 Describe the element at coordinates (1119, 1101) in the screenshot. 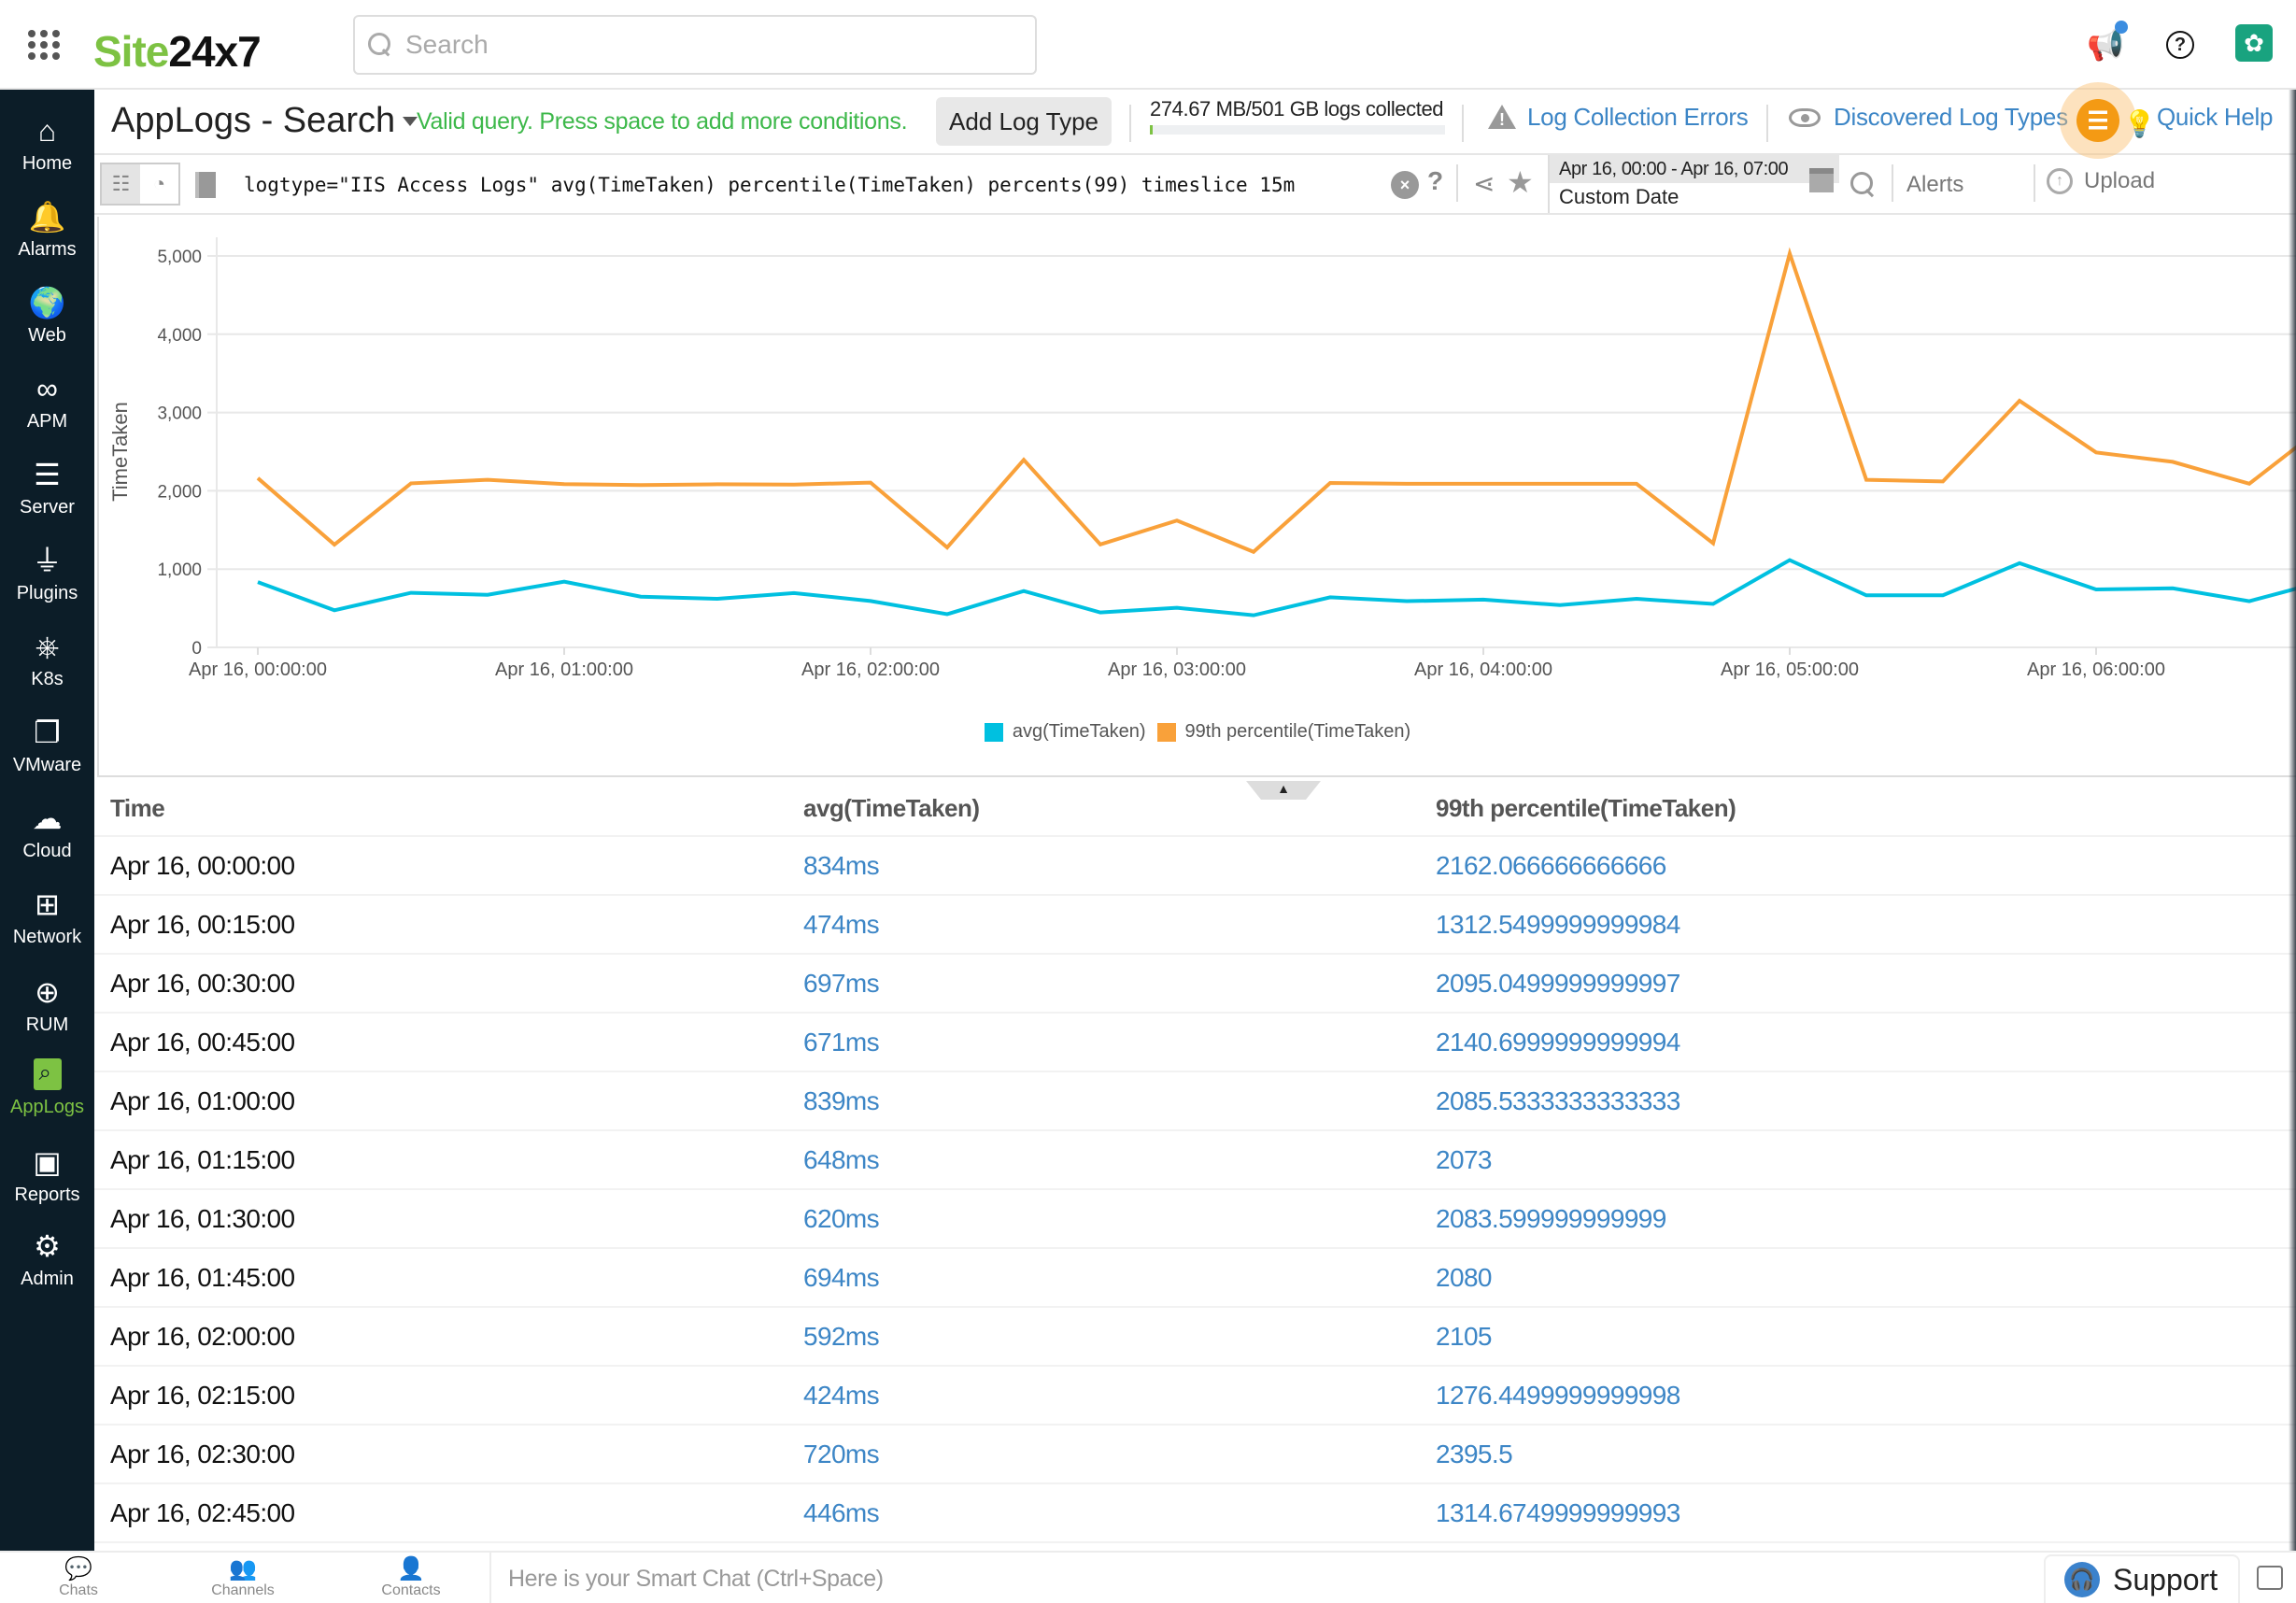

I see `avg-cell: 839ms` at that location.